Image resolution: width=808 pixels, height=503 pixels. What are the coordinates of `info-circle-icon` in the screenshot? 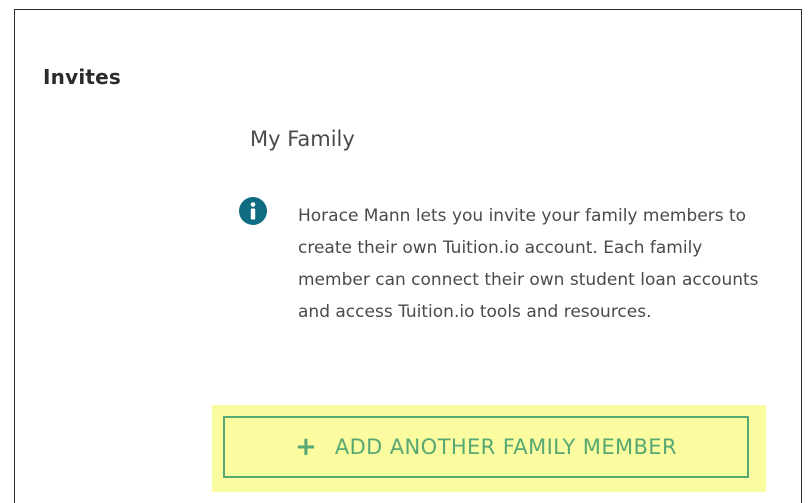 It's located at (253, 211).